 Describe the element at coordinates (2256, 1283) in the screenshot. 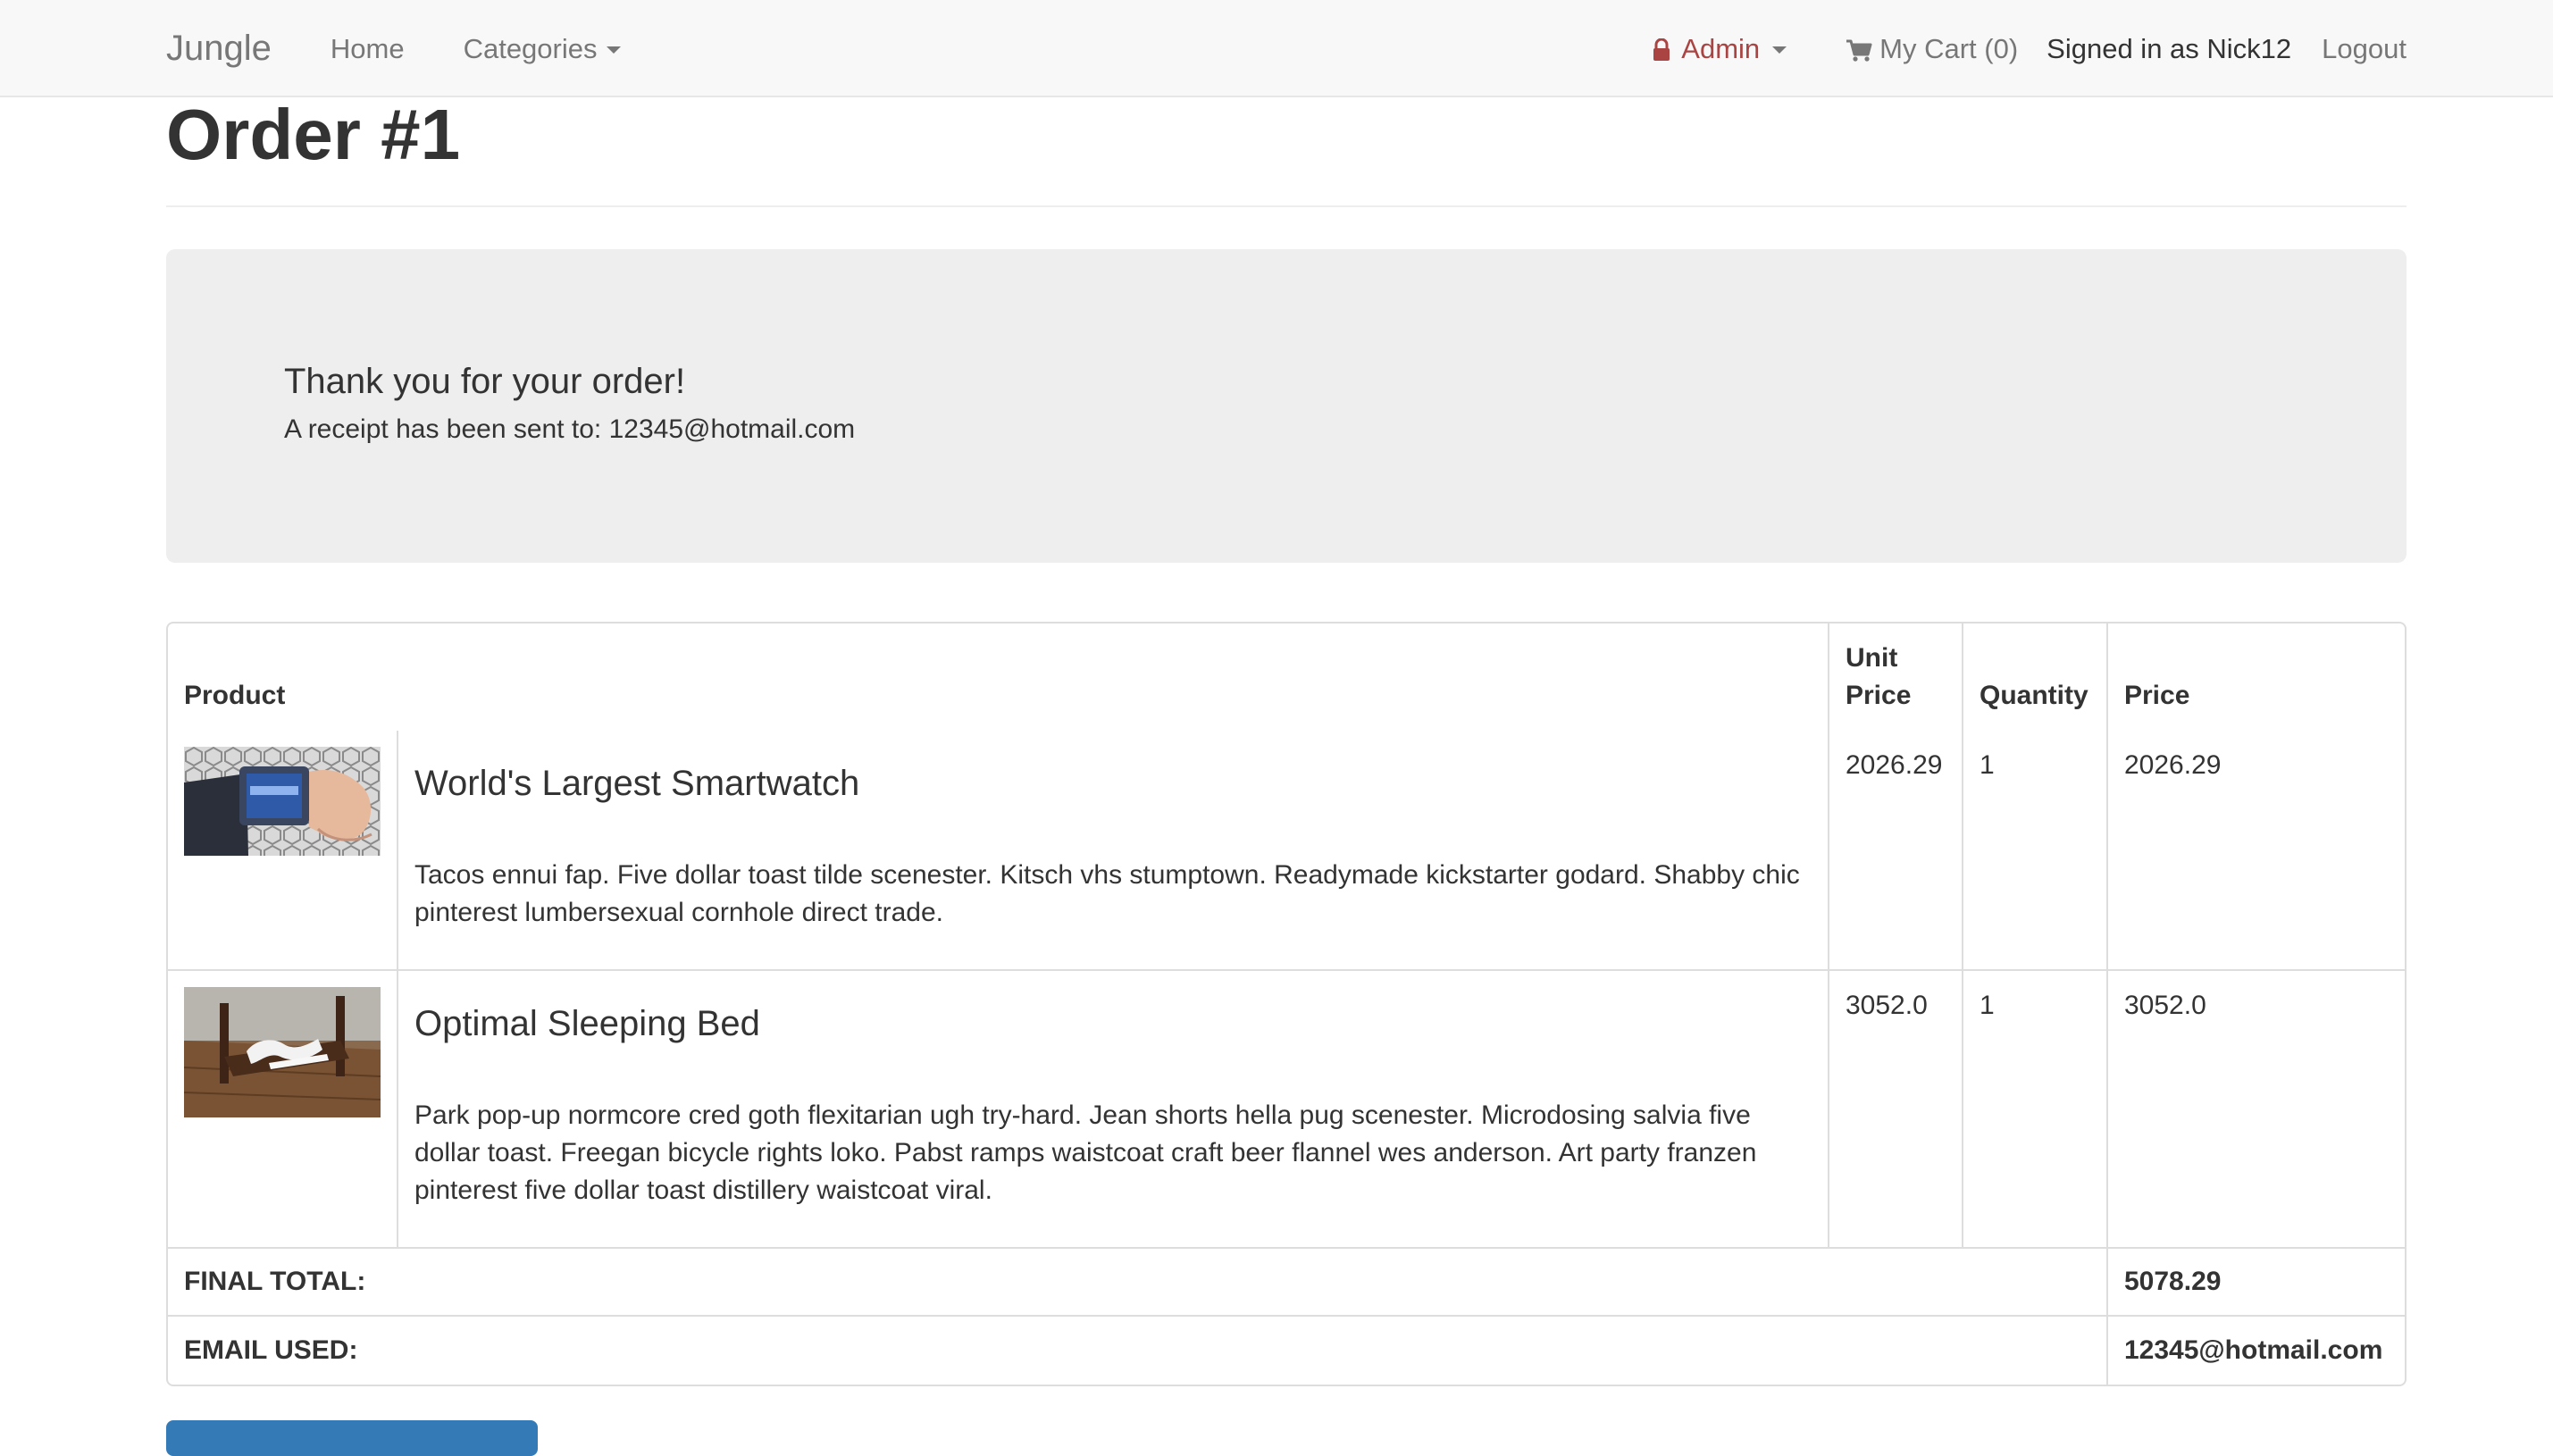

I see `final-total-value: 5078.29` at that location.